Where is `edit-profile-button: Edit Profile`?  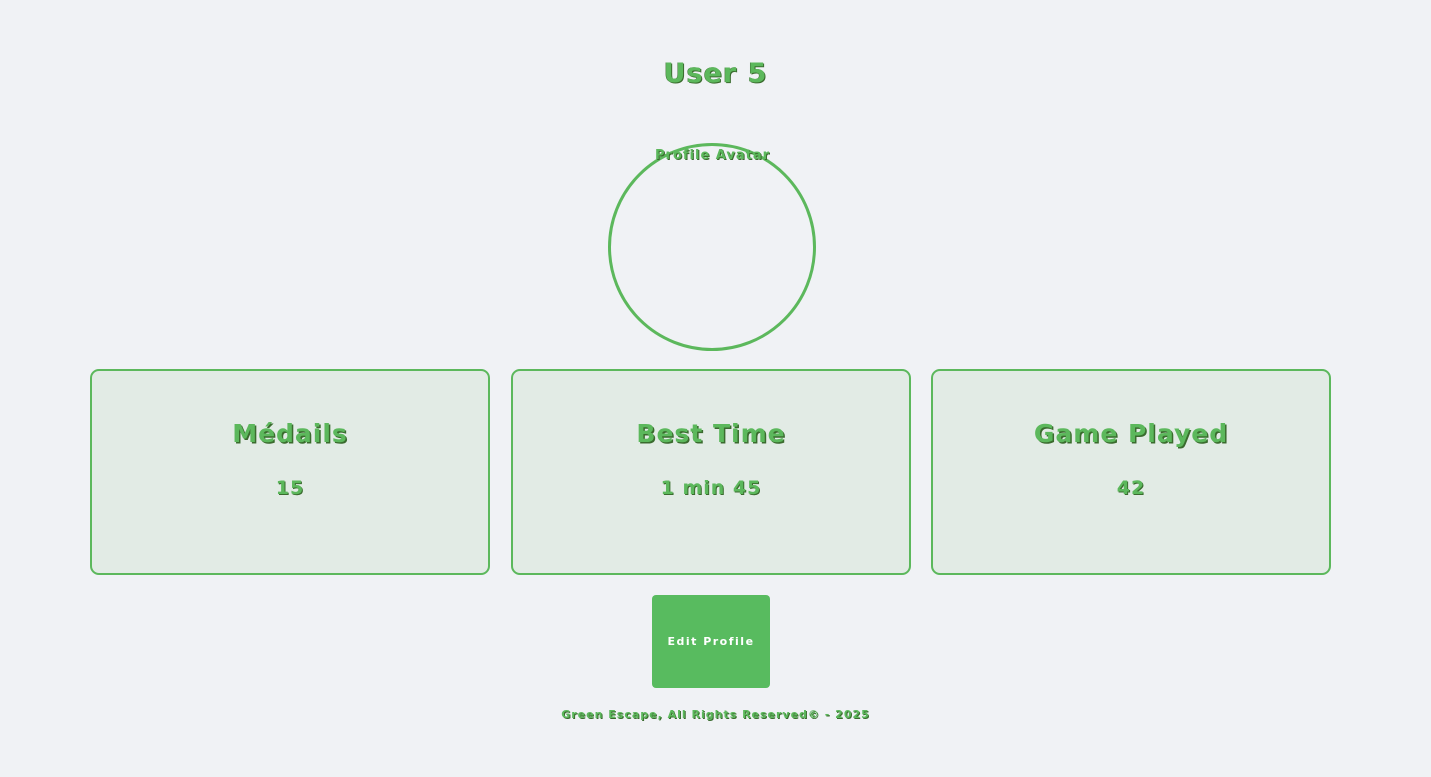
edit-profile-button: Edit Profile is located at coordinates (711, 641).